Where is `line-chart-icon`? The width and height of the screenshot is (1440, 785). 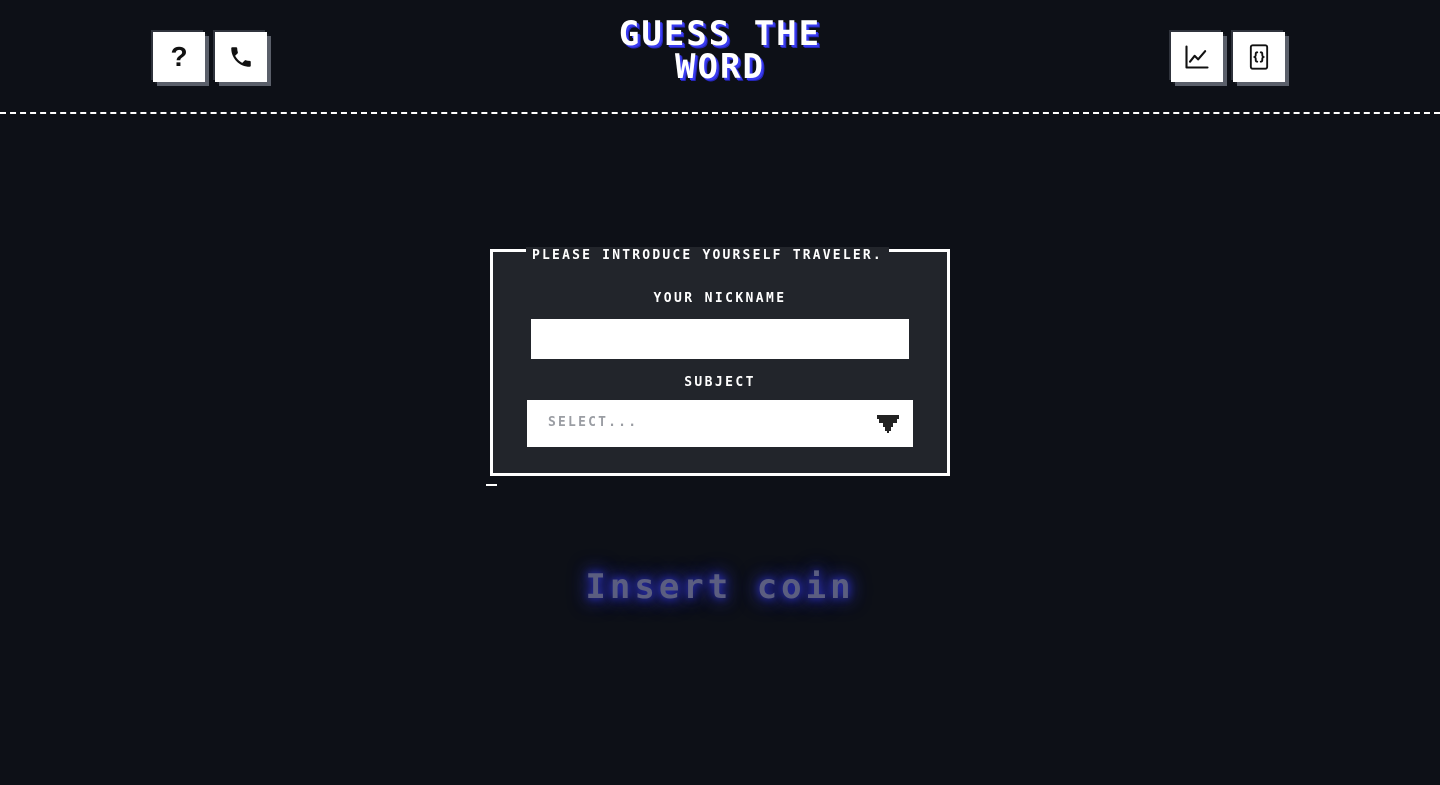
line-chart-icon is located at coordinates (1197, 57).